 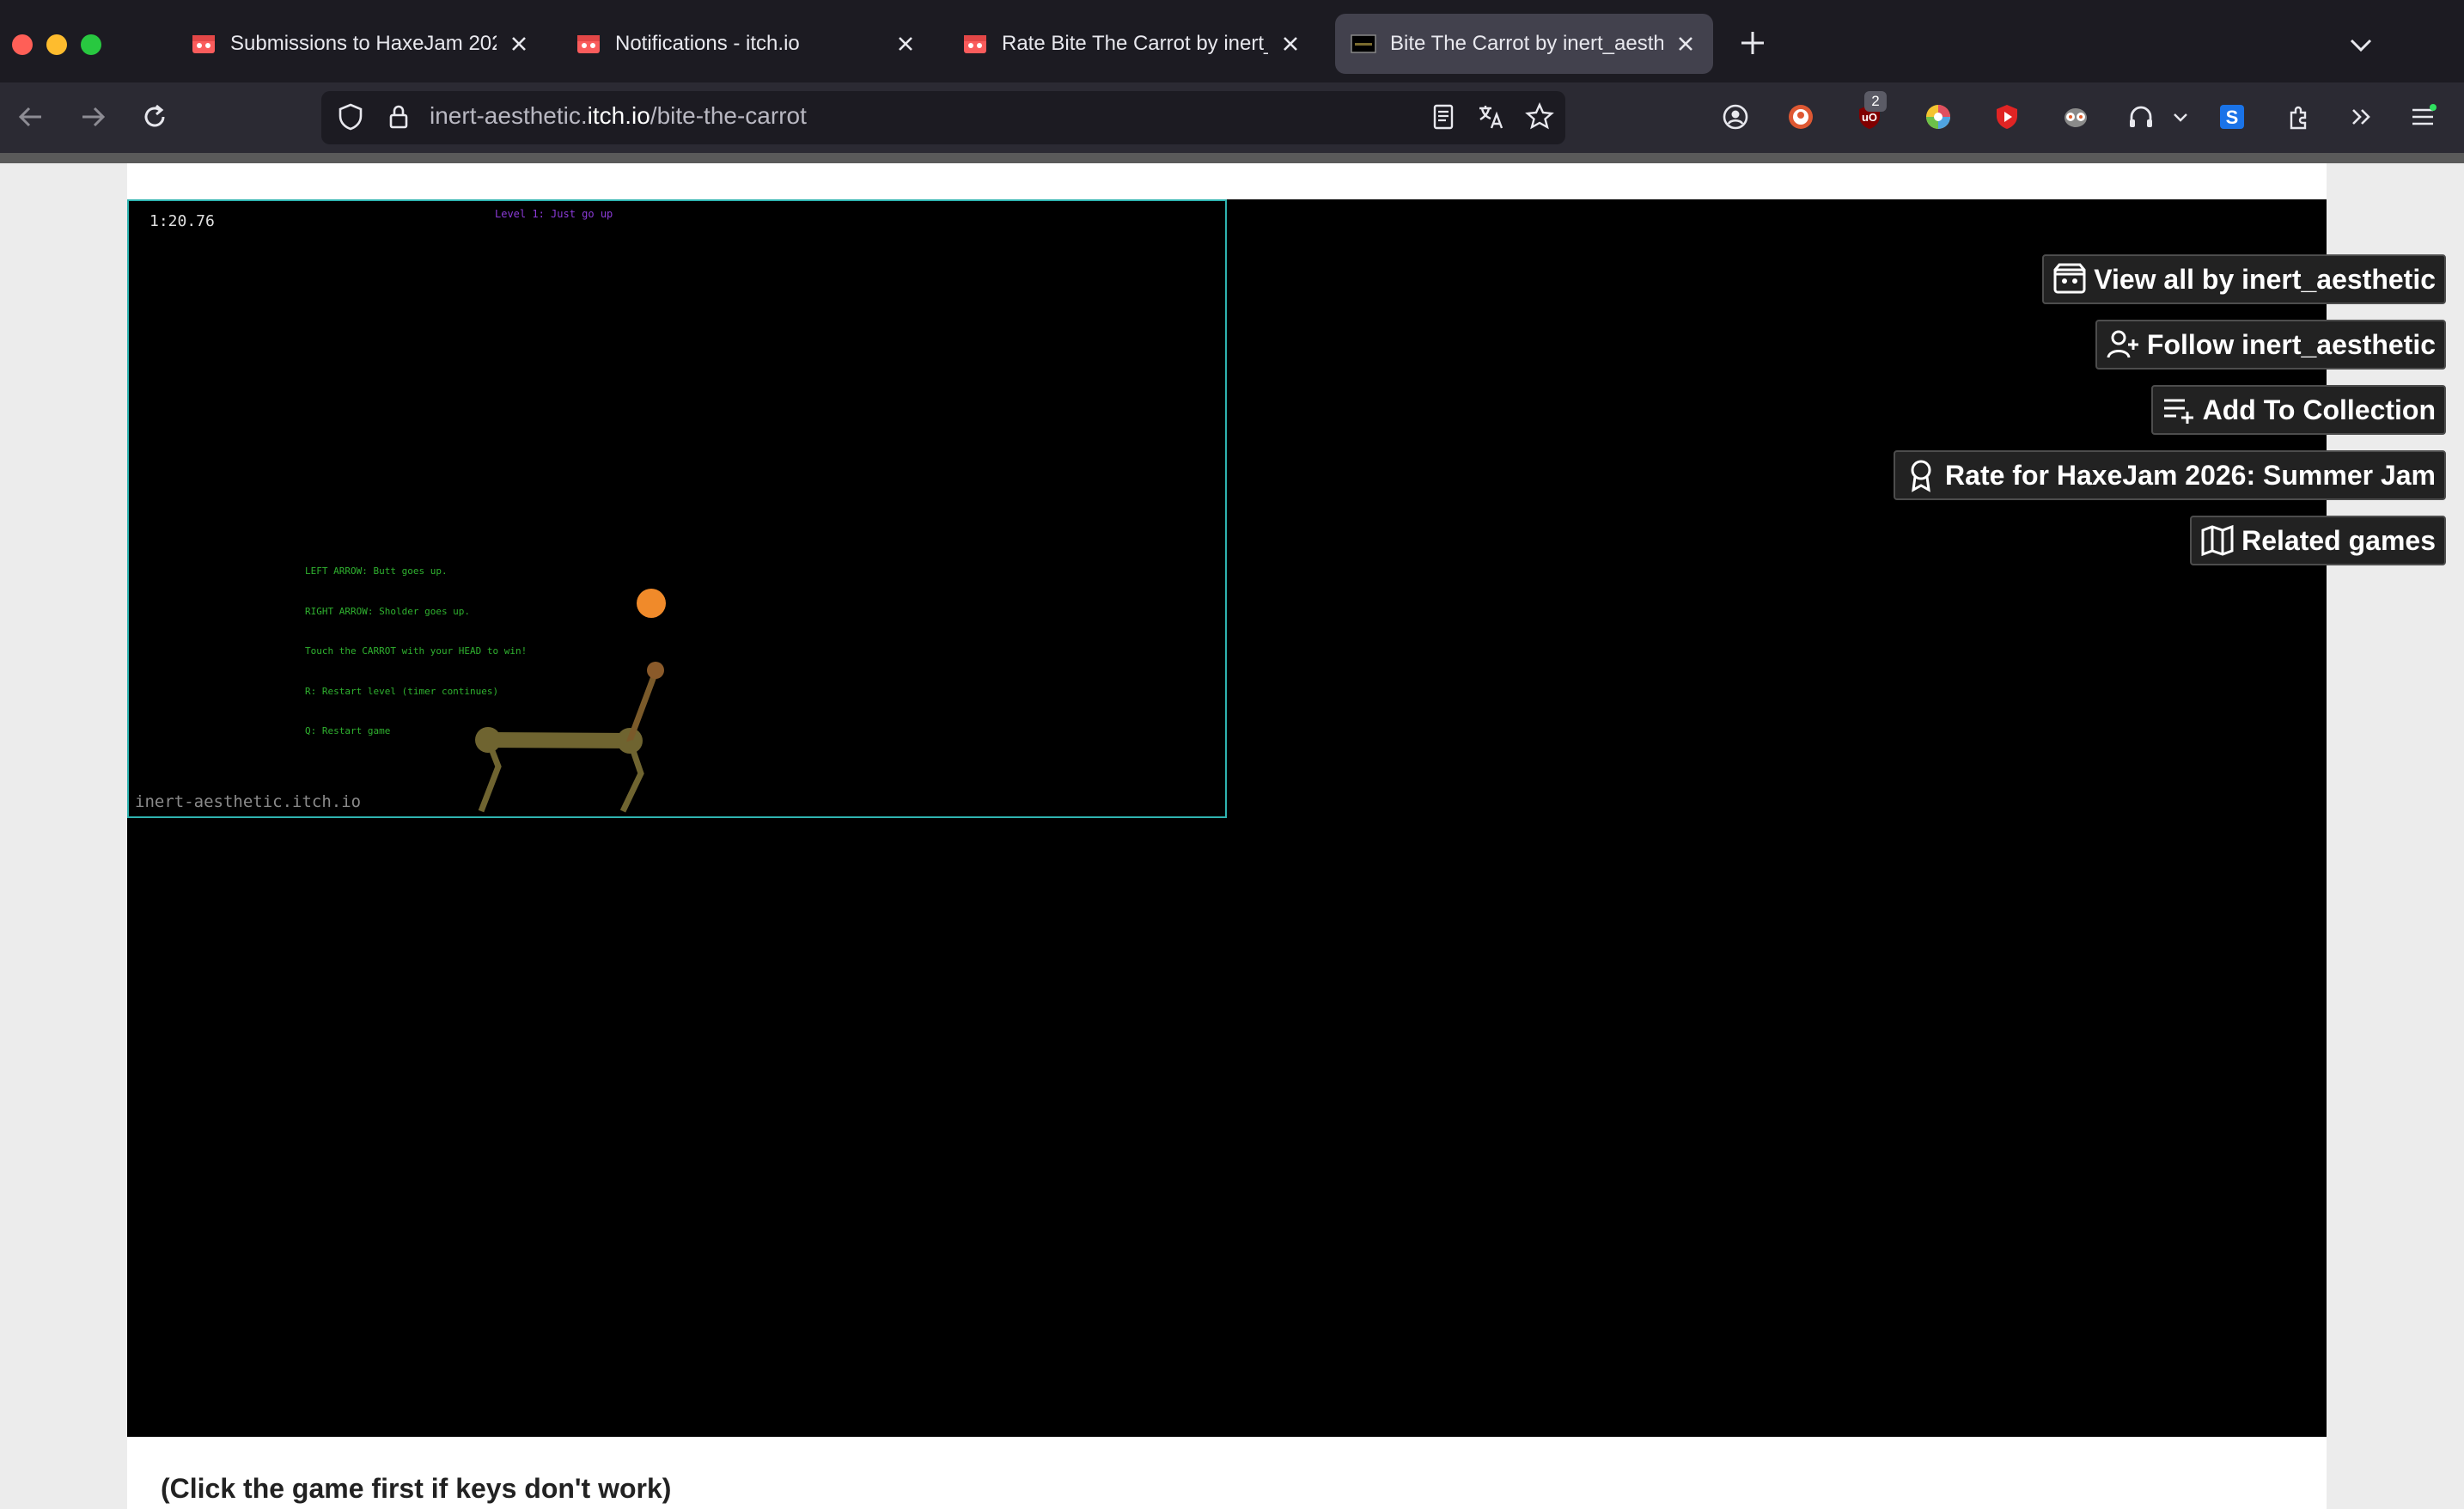 What do you see at coordinates (91, 44) in the screenshot?
I see `zoom-window-button` at bounding box center [91, 44].